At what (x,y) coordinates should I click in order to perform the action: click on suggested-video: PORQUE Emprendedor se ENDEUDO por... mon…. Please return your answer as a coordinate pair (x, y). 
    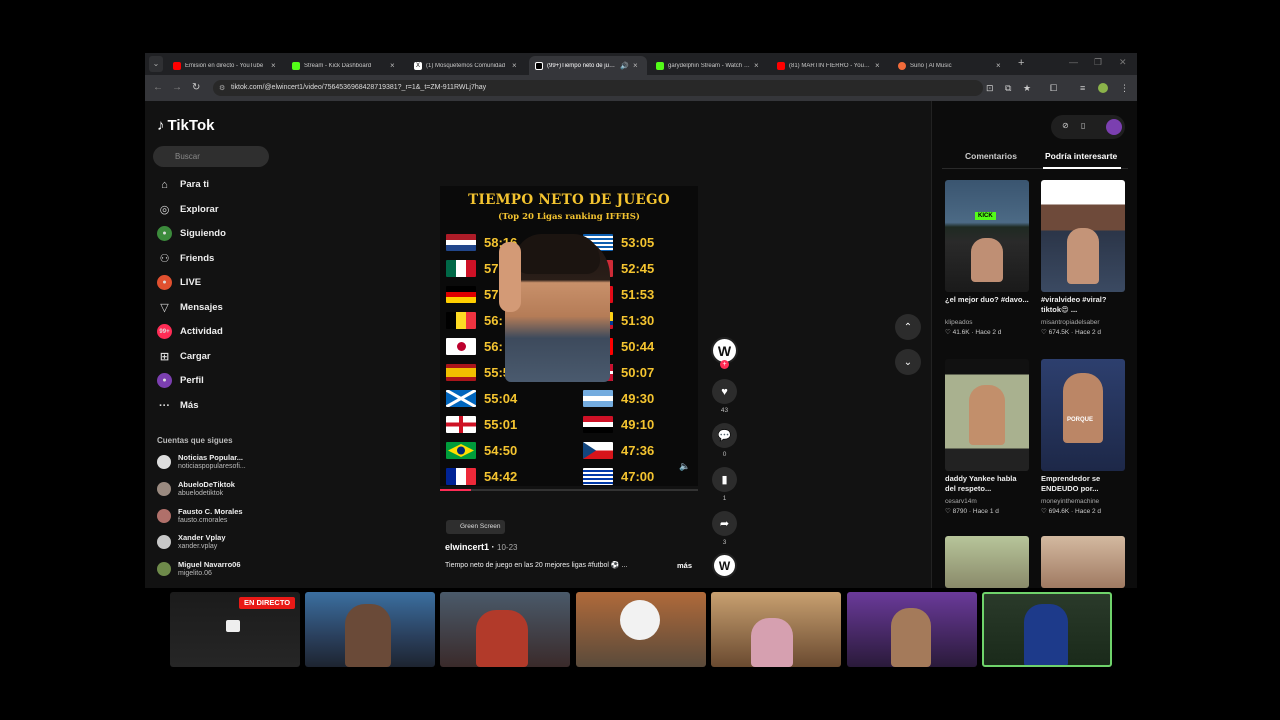
    Looking at the image, I should click on (1083, 437).